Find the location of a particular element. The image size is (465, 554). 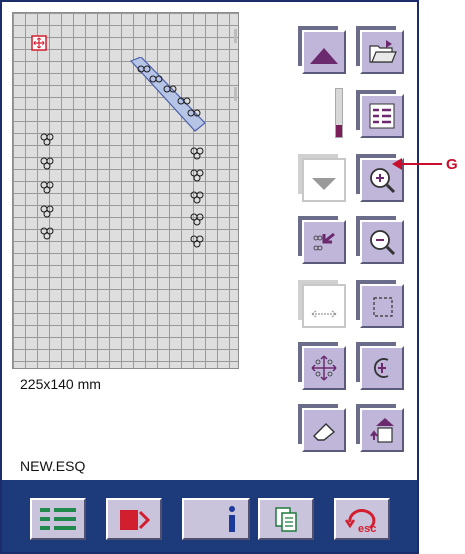

esc-button: esc is located at coordinates (362, 519).